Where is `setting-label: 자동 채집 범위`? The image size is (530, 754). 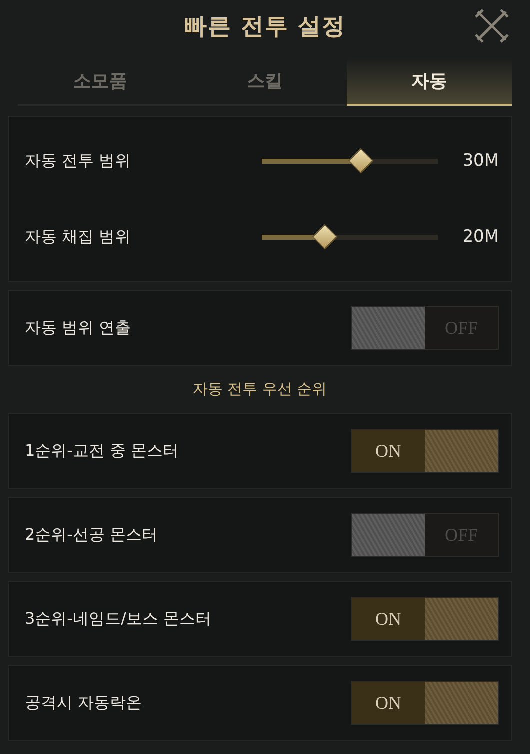
setting-label: 자동 채집 범위 is located at coordinates (78, 237).